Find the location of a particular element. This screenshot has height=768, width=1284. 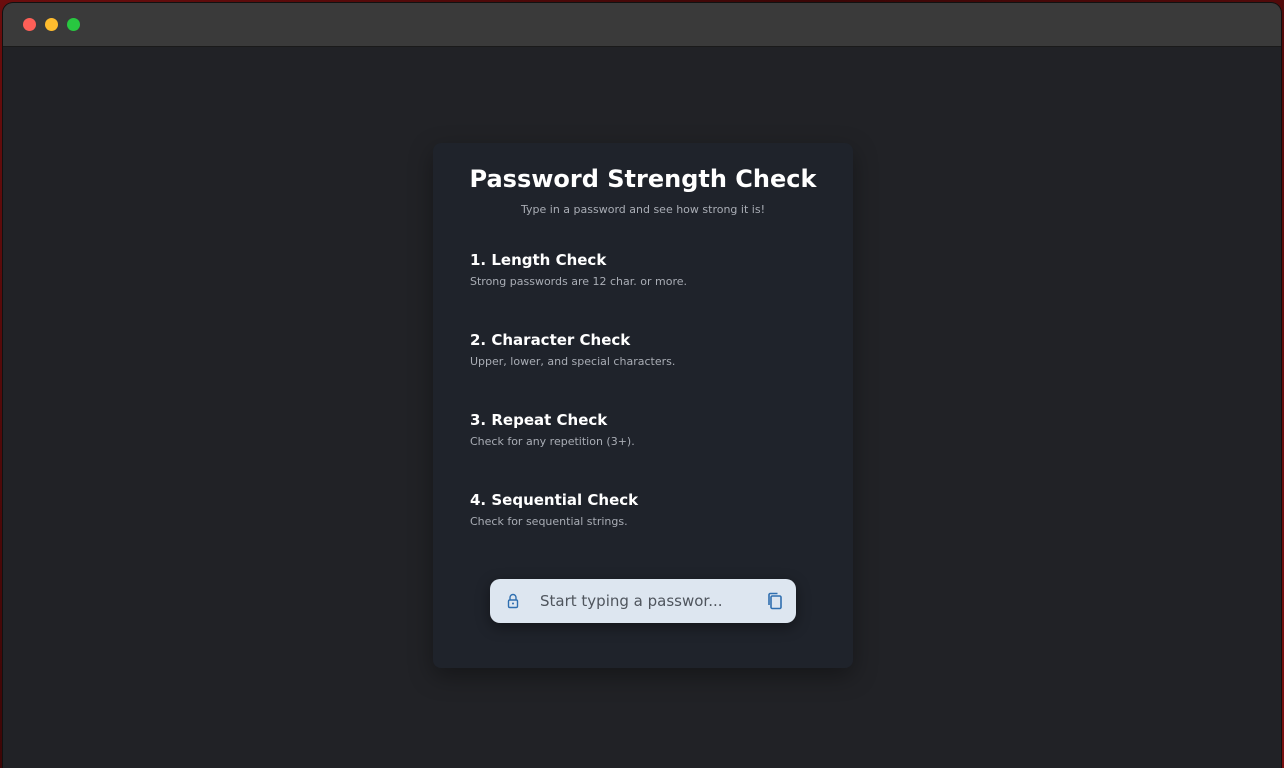

close-window-button is located at coordinates (29, 24).